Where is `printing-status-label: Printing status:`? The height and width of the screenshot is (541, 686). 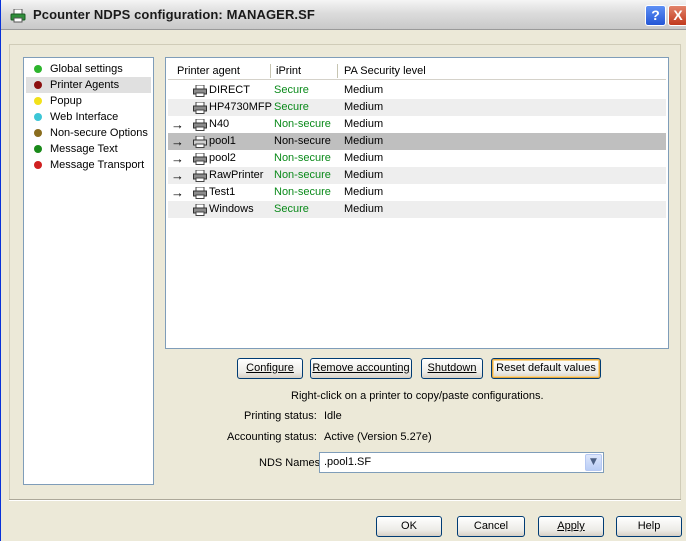
printing-status-label: Printing status: is located at coordinates (280, 416).